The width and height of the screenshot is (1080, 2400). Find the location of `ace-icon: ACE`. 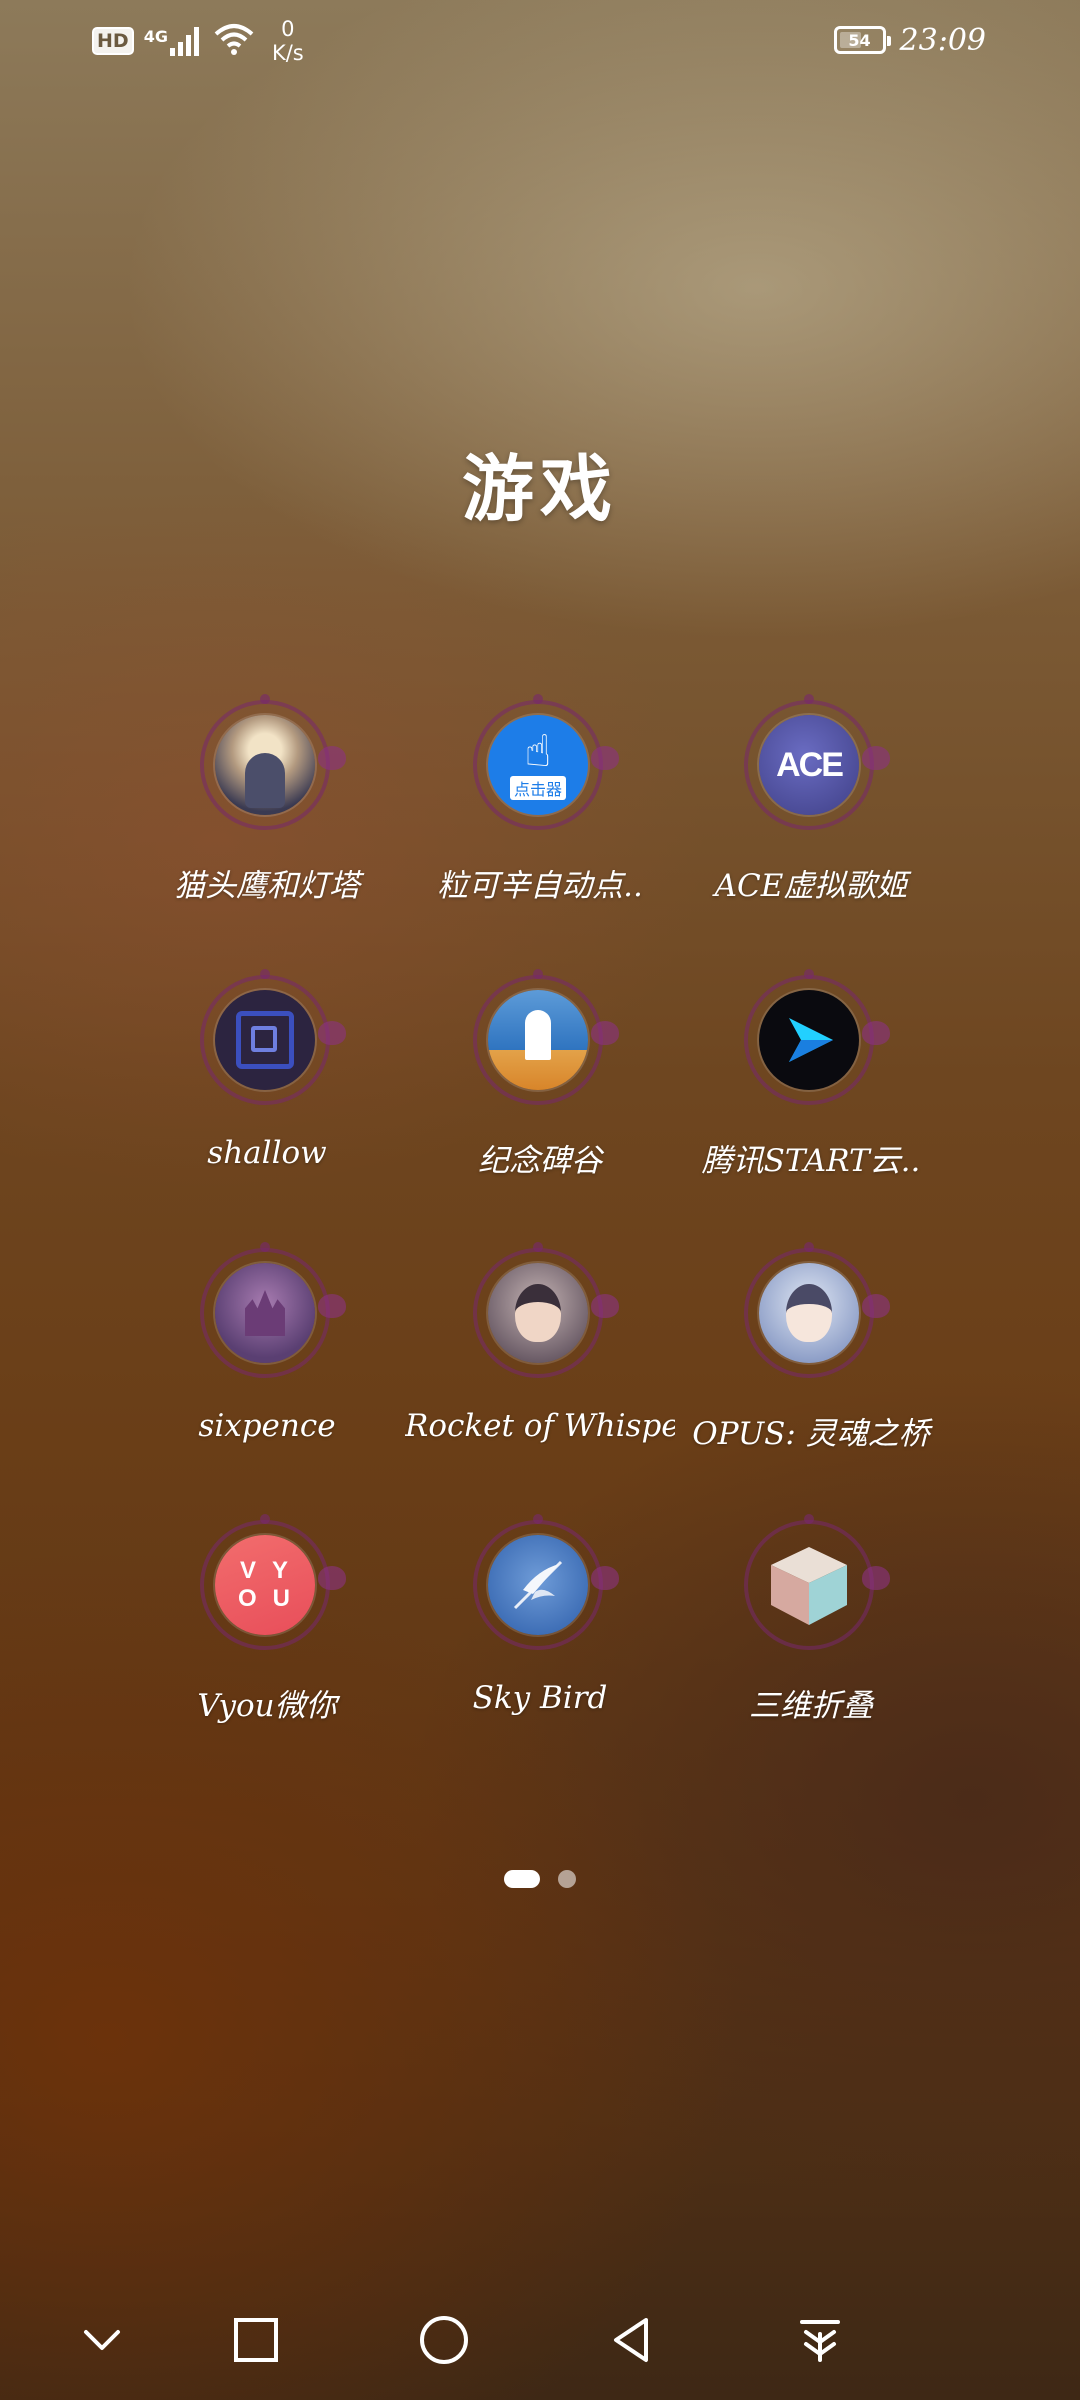

ace-icon: ACE is located at coordinates (809, 765).